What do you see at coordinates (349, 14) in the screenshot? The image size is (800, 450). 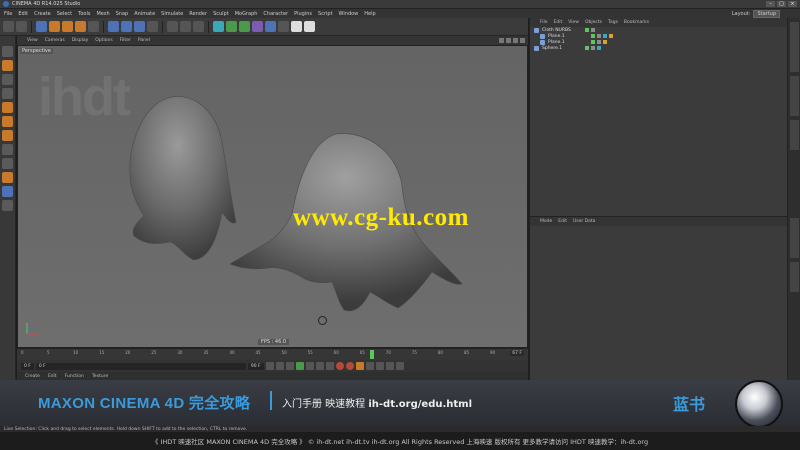 I see `menu-window: Window` at bounding box center [349, 14].